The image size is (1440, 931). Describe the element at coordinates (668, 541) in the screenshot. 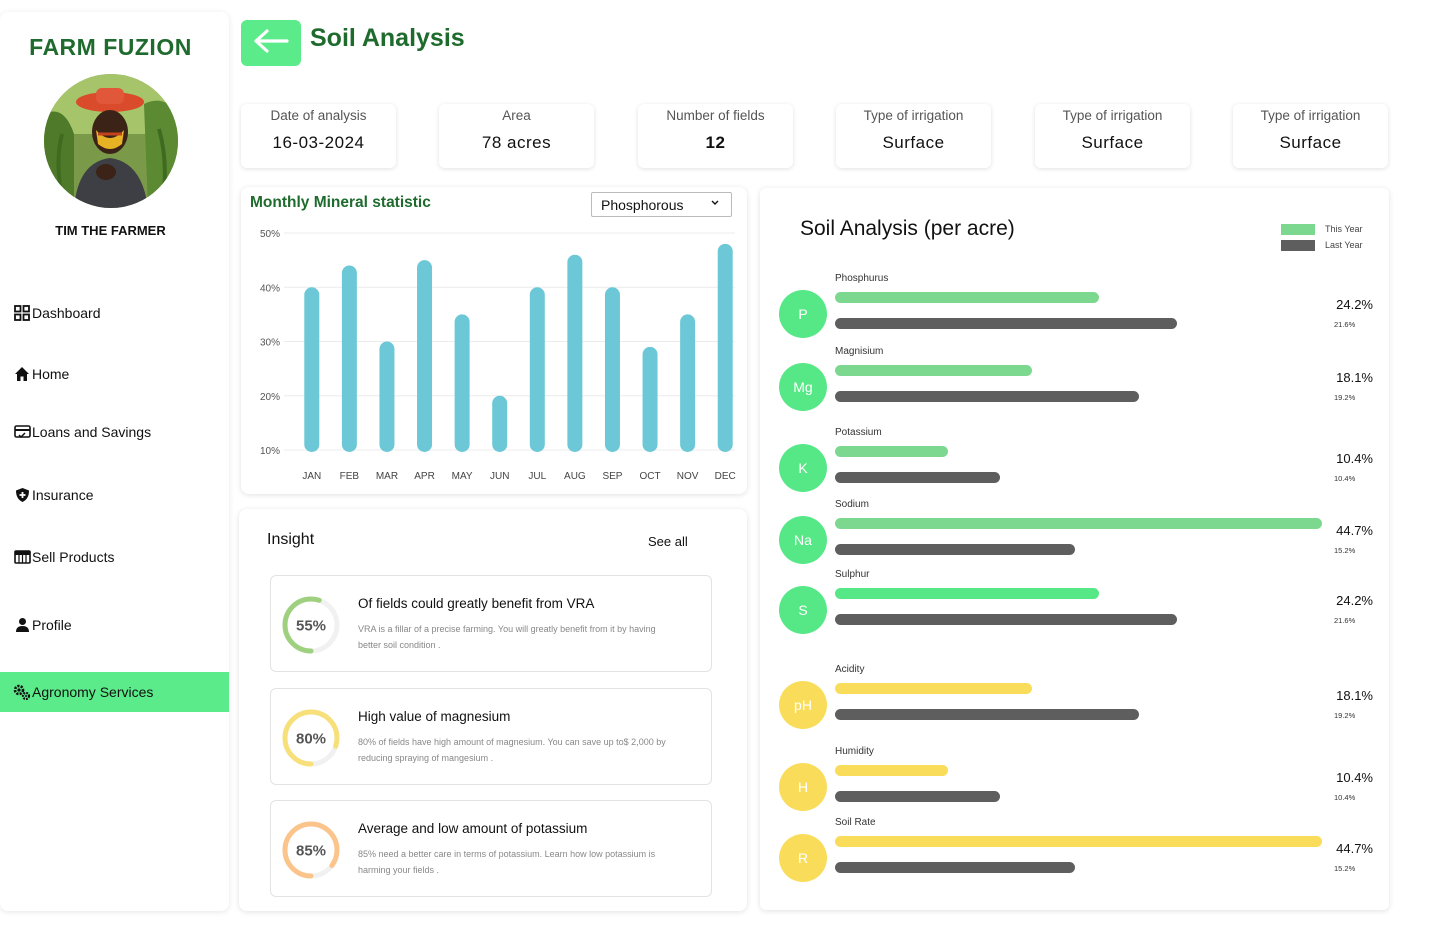

I see `see-all-link: See all` at that location.